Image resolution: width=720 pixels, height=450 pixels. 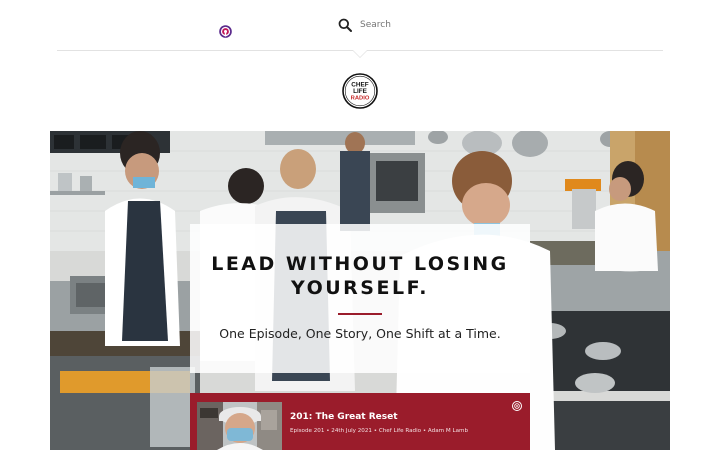 What do you see at coordinates (345, 25) in the screenshot?
I see `search-icon` at bounding box center [345, 25].